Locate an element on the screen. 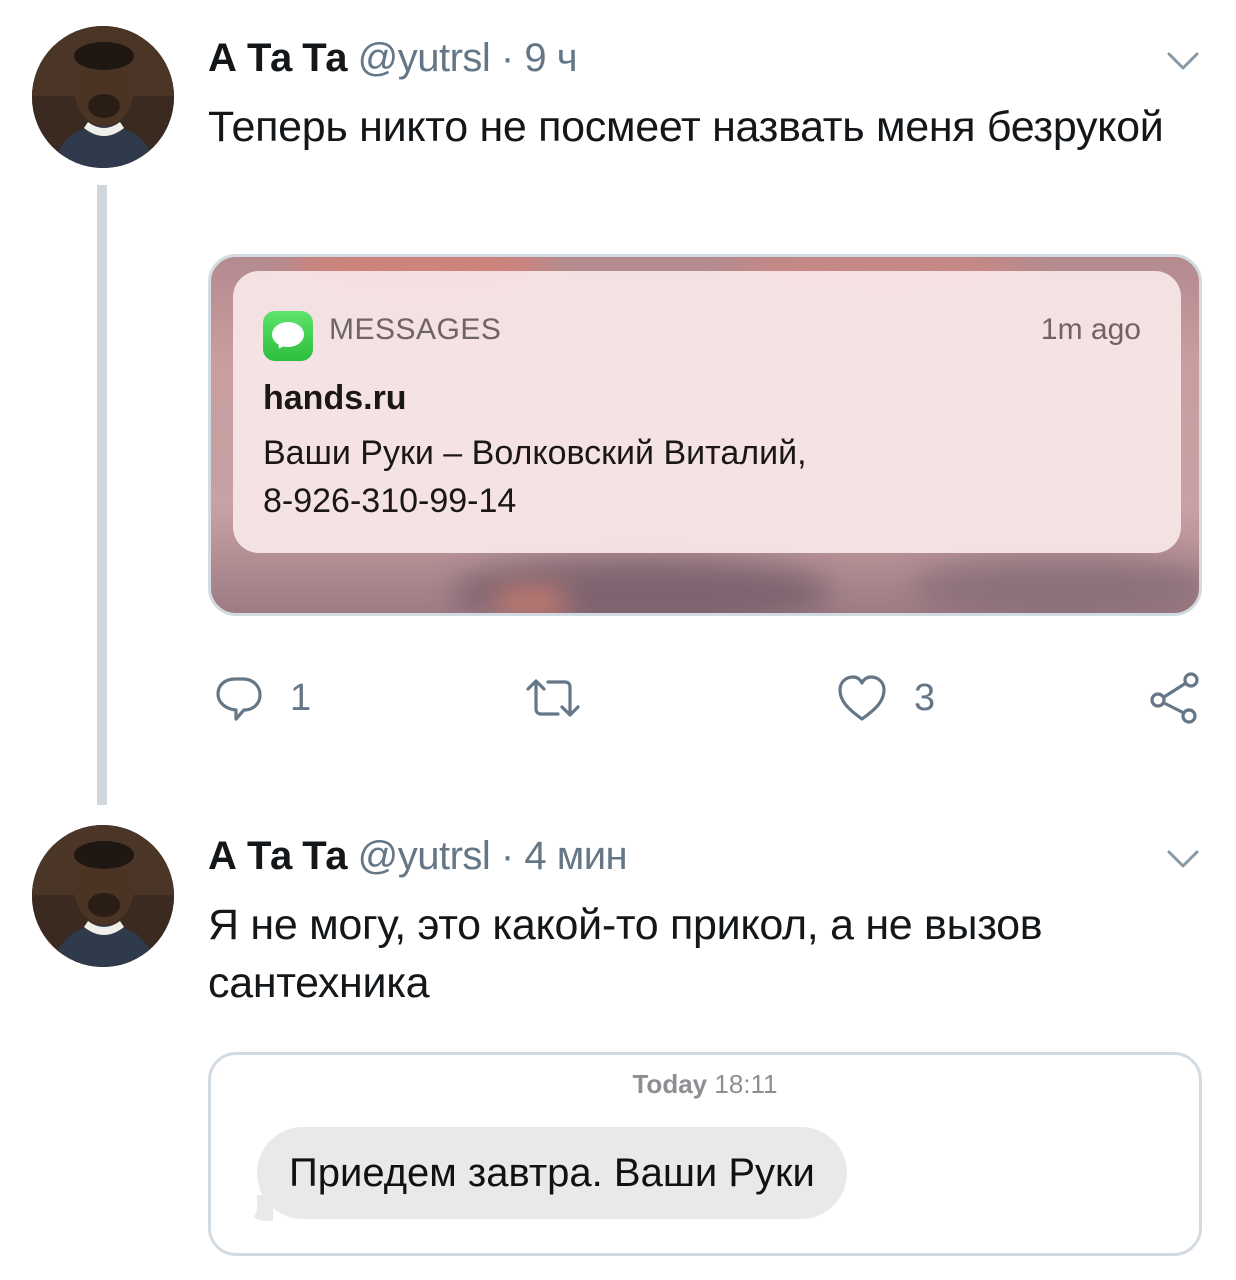 Image resolution: width=1236 pixels, height=1280 pixels. share-icon is located at coordinates (1174, 698).